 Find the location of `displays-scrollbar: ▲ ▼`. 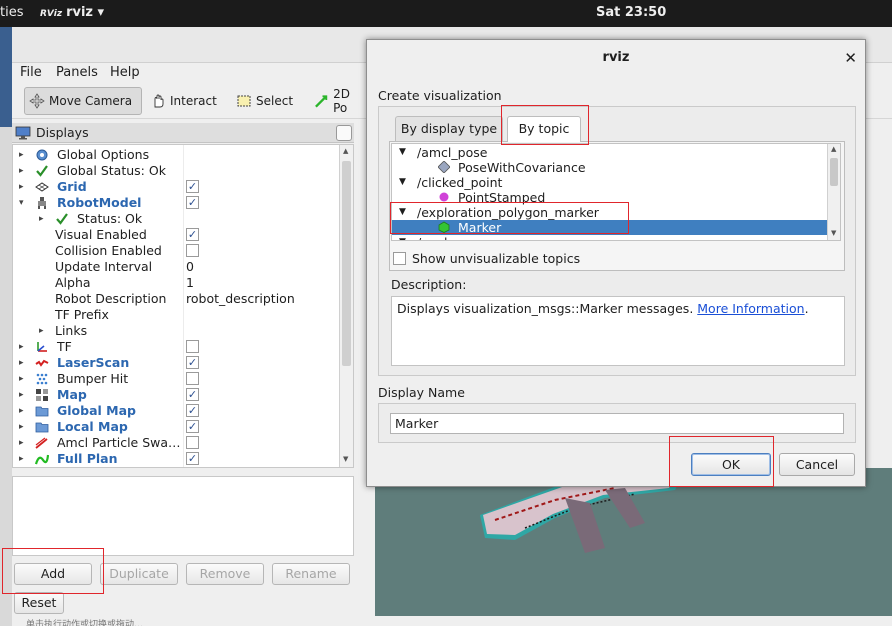

displays-scrollbar: ▲ ▼ is located at coordinates (346, 306).